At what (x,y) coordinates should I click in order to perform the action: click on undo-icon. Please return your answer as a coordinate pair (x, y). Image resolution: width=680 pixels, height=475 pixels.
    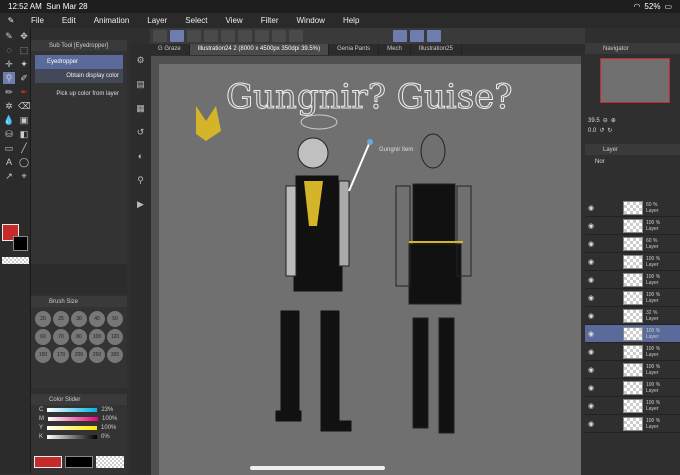
    Looking at the image, I should click on (211, 36).